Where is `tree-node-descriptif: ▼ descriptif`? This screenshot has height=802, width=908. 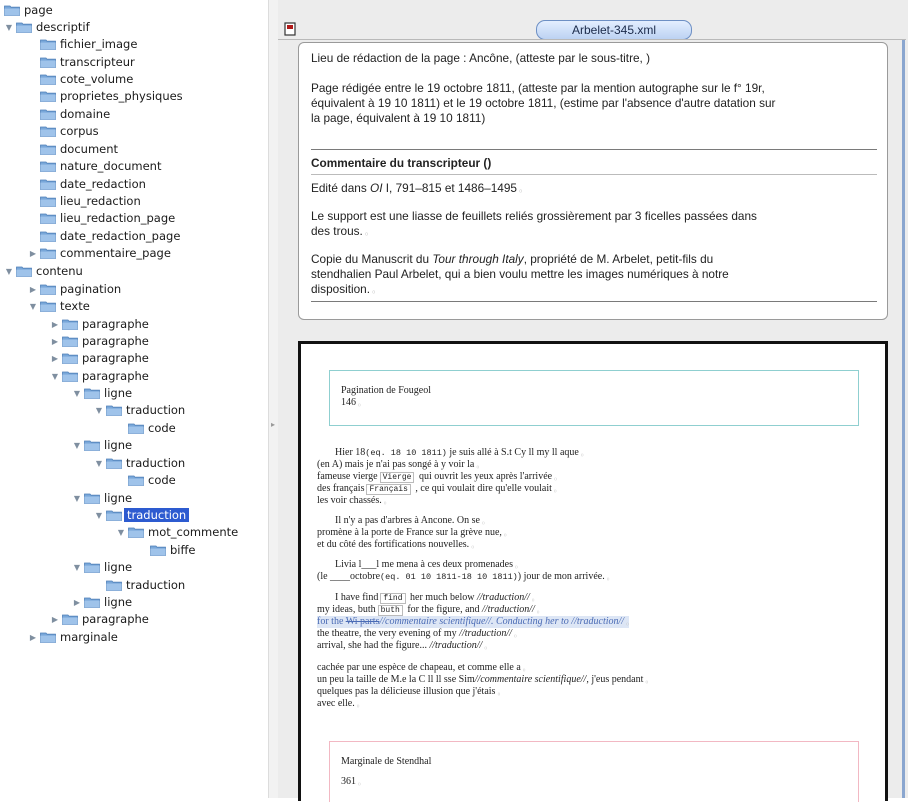
tree-node-descriptif: ▼ descriptif is located at coordinates (47, 27).